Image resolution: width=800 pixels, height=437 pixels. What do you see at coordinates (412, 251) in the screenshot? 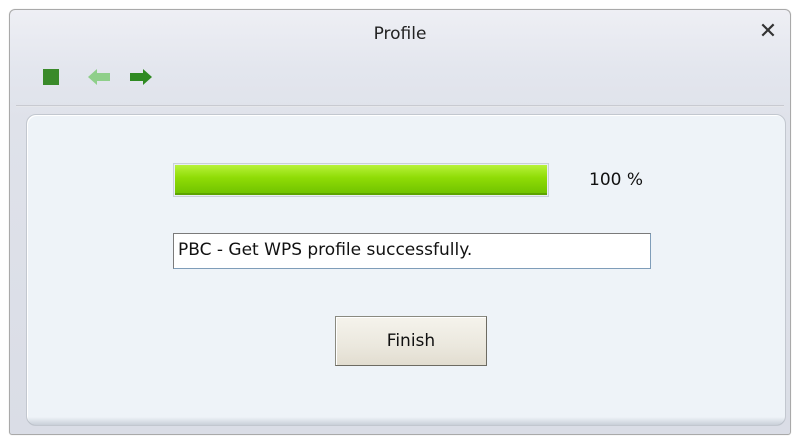
I see `status-message-field: PBC - Get WPS profile successfully.` at bounding box center [412, 251].